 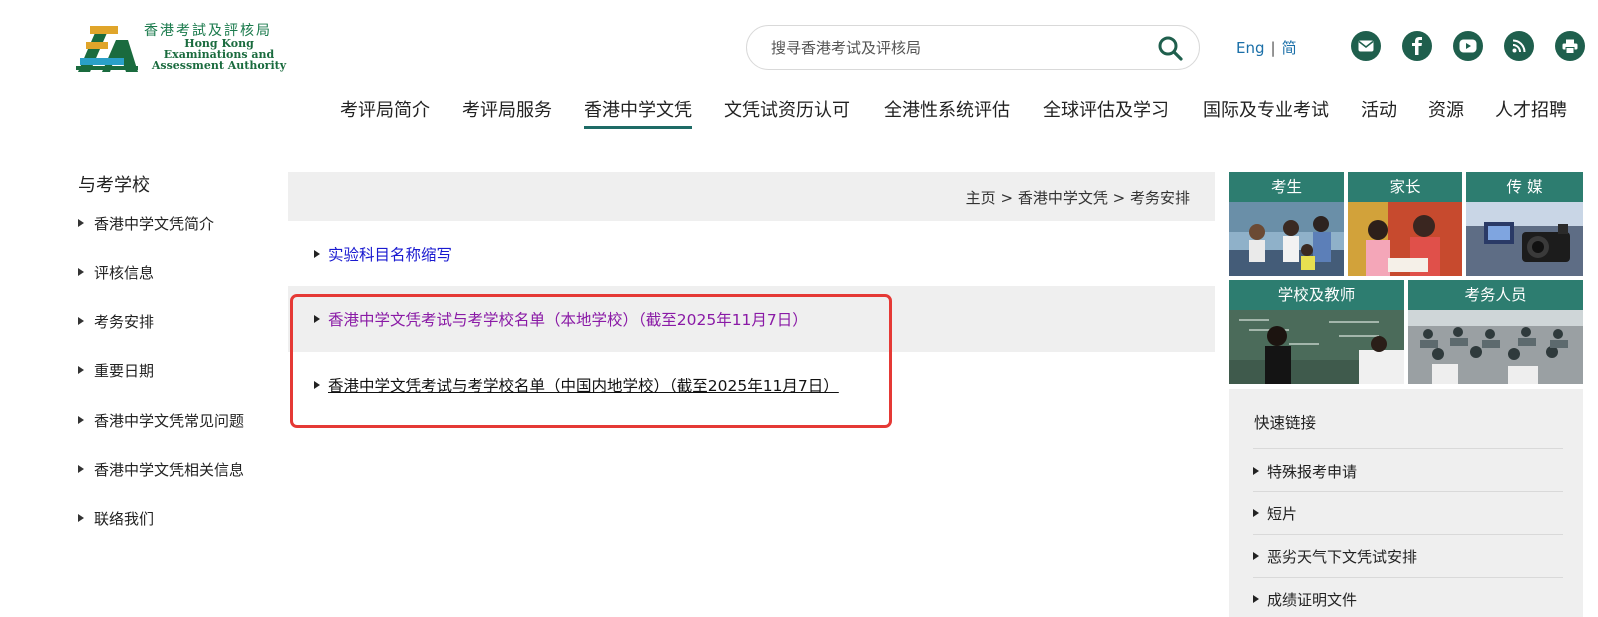 I want to click on tile-exam-personnel: 考务人员, so click(x=1495, y=332).